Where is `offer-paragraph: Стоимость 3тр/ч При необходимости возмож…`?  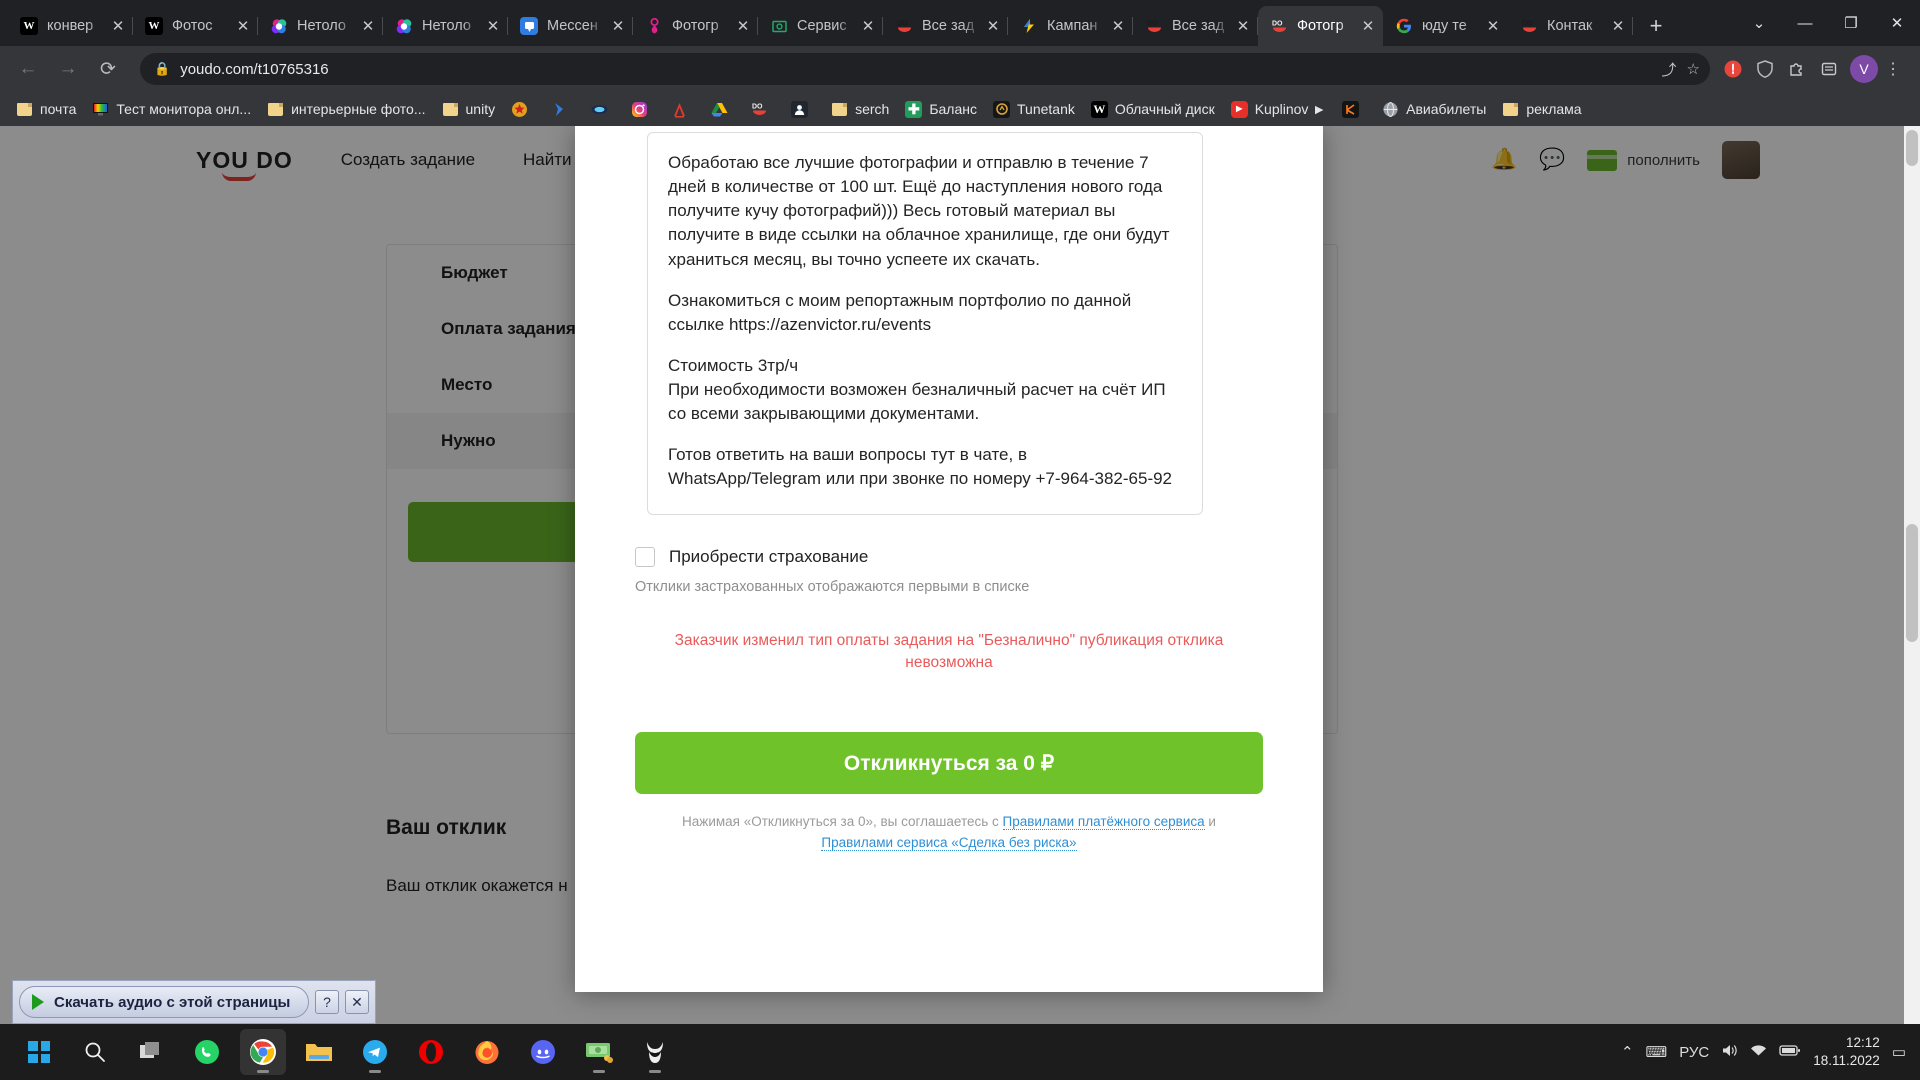 offer-paragraph: Стоимость 3тр/ч При необходимости возмож… is located at coordinates (917, 389).